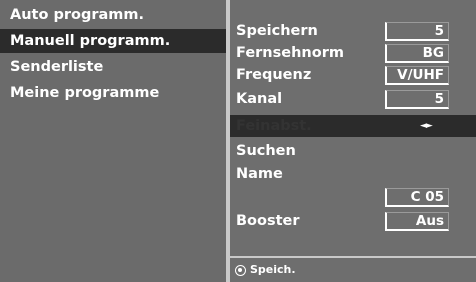 This screenshot has height=282, width=476. I want to click on name-value: C 05, so click(417, 197).